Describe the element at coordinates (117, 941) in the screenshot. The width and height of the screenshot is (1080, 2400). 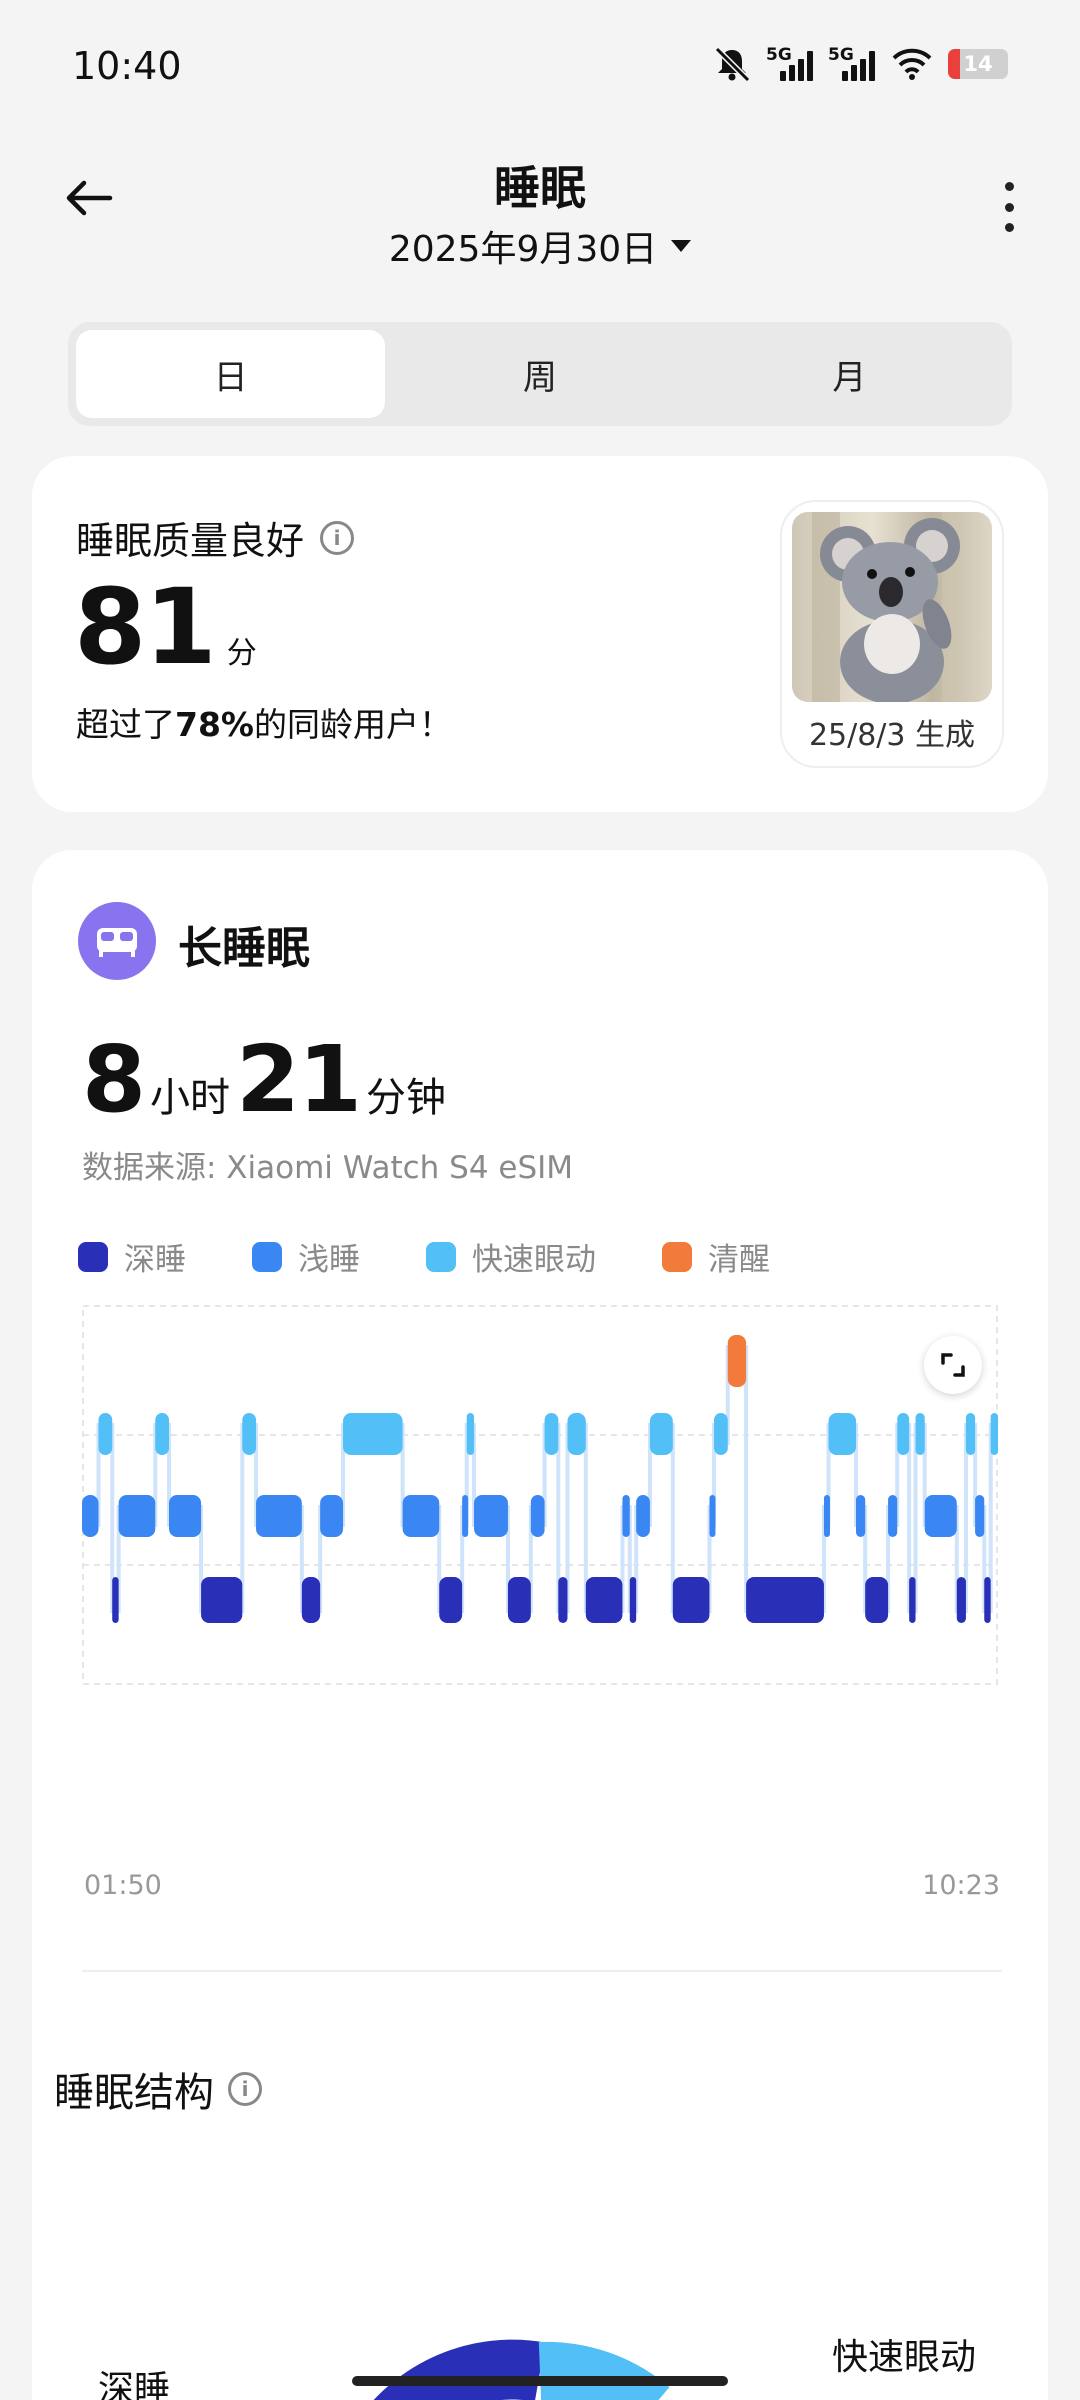
I see `bed-icon` at that location.